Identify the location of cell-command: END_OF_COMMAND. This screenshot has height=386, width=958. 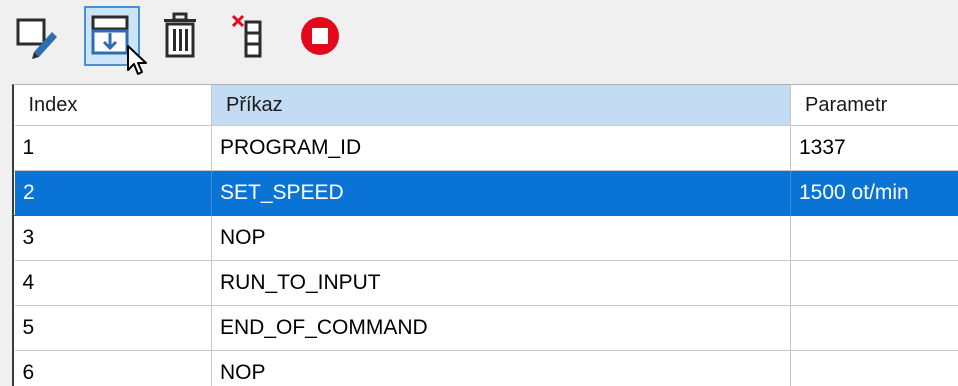
(501, 328).